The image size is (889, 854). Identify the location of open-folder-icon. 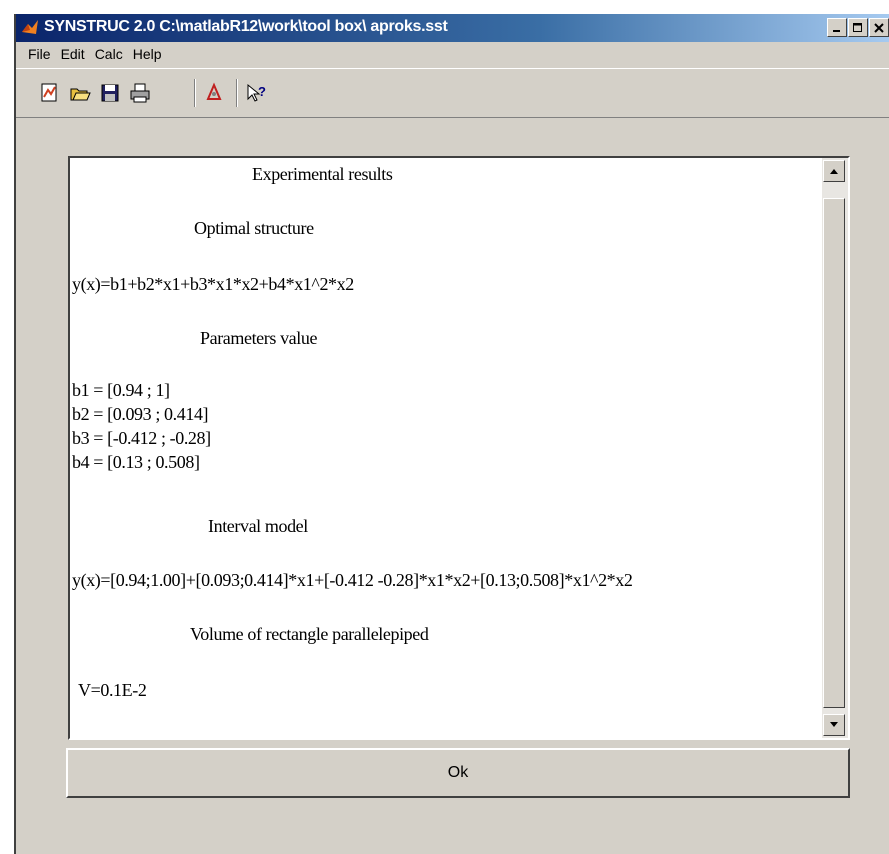
(80, 94).